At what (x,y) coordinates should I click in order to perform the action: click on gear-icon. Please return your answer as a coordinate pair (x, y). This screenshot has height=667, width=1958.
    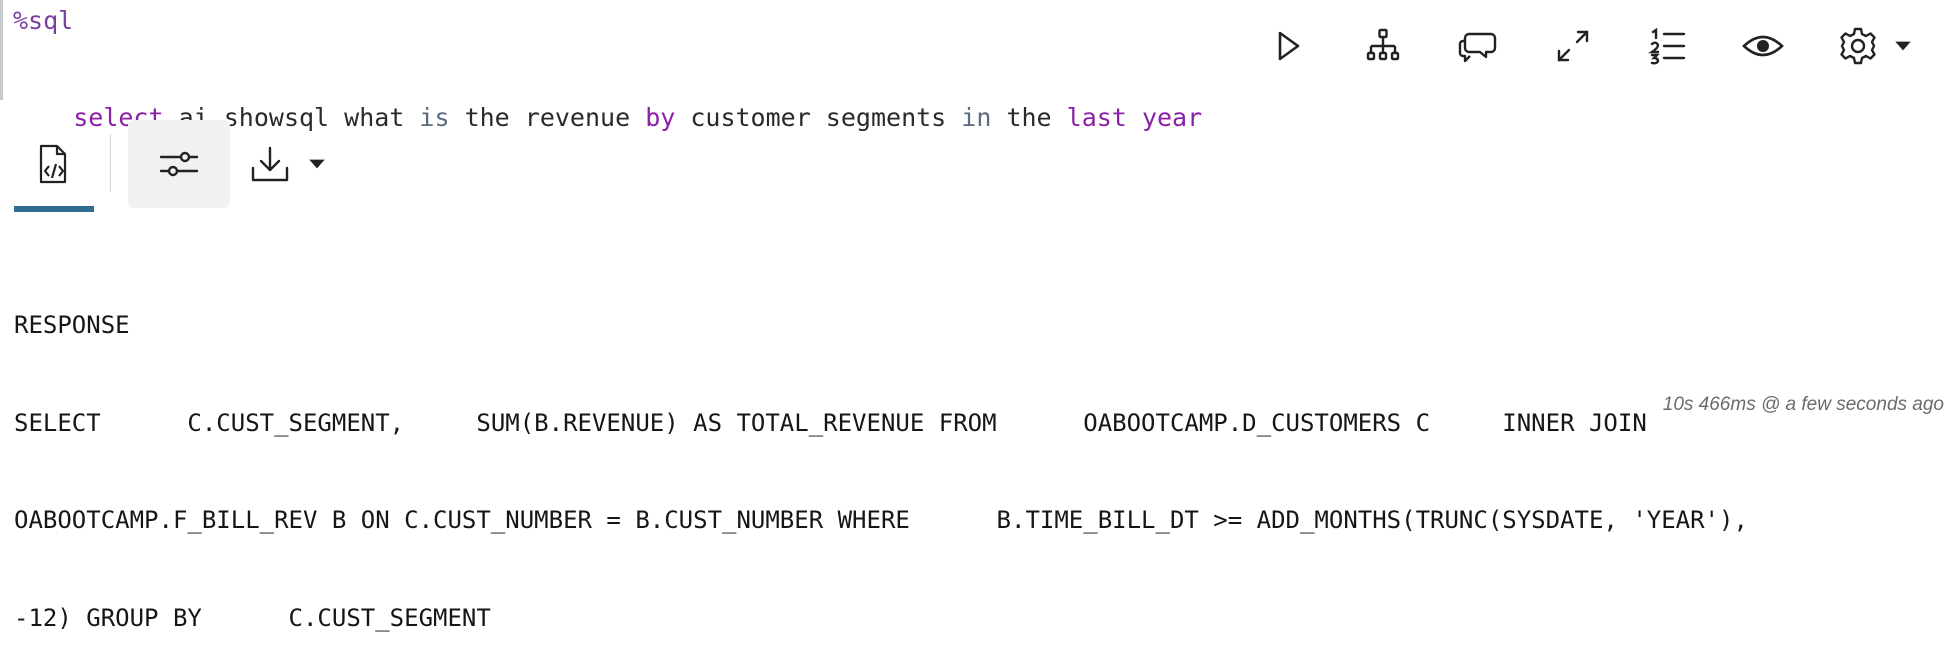
    Looking at the image, I should click on (1858, 46).